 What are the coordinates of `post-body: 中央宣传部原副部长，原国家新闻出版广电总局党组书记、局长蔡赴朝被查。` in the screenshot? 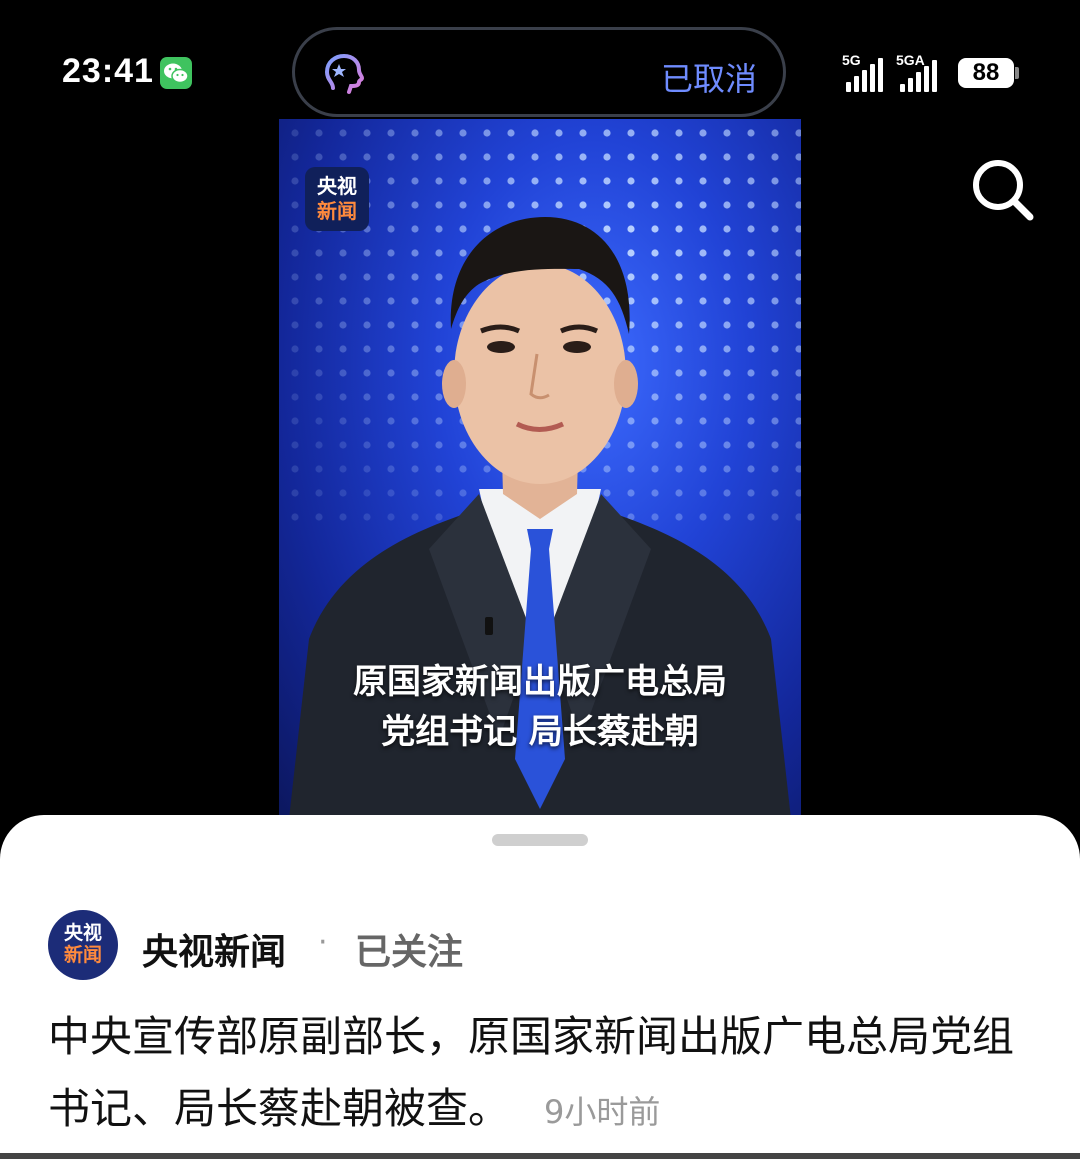 It's located at (531, 1072).